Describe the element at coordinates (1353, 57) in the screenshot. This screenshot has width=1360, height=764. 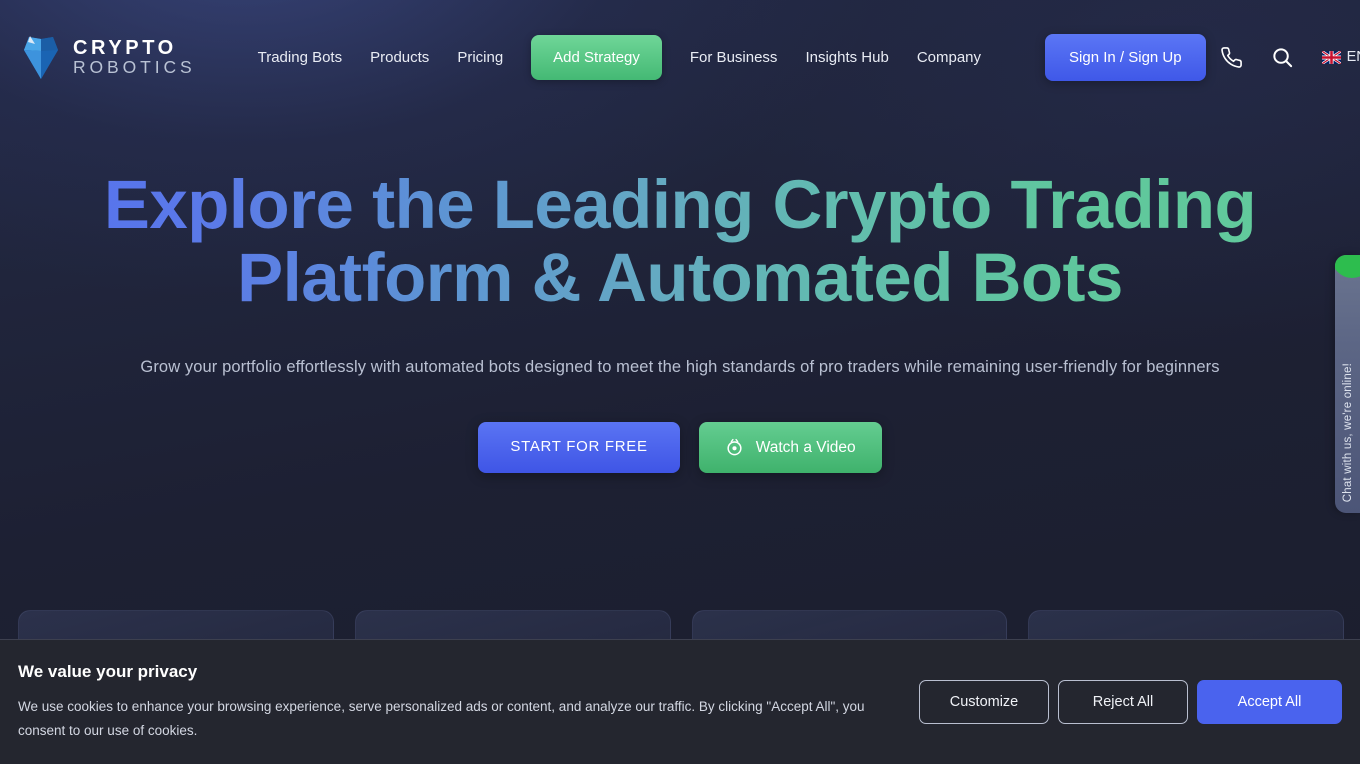
I see `language-code: EN` at that location.